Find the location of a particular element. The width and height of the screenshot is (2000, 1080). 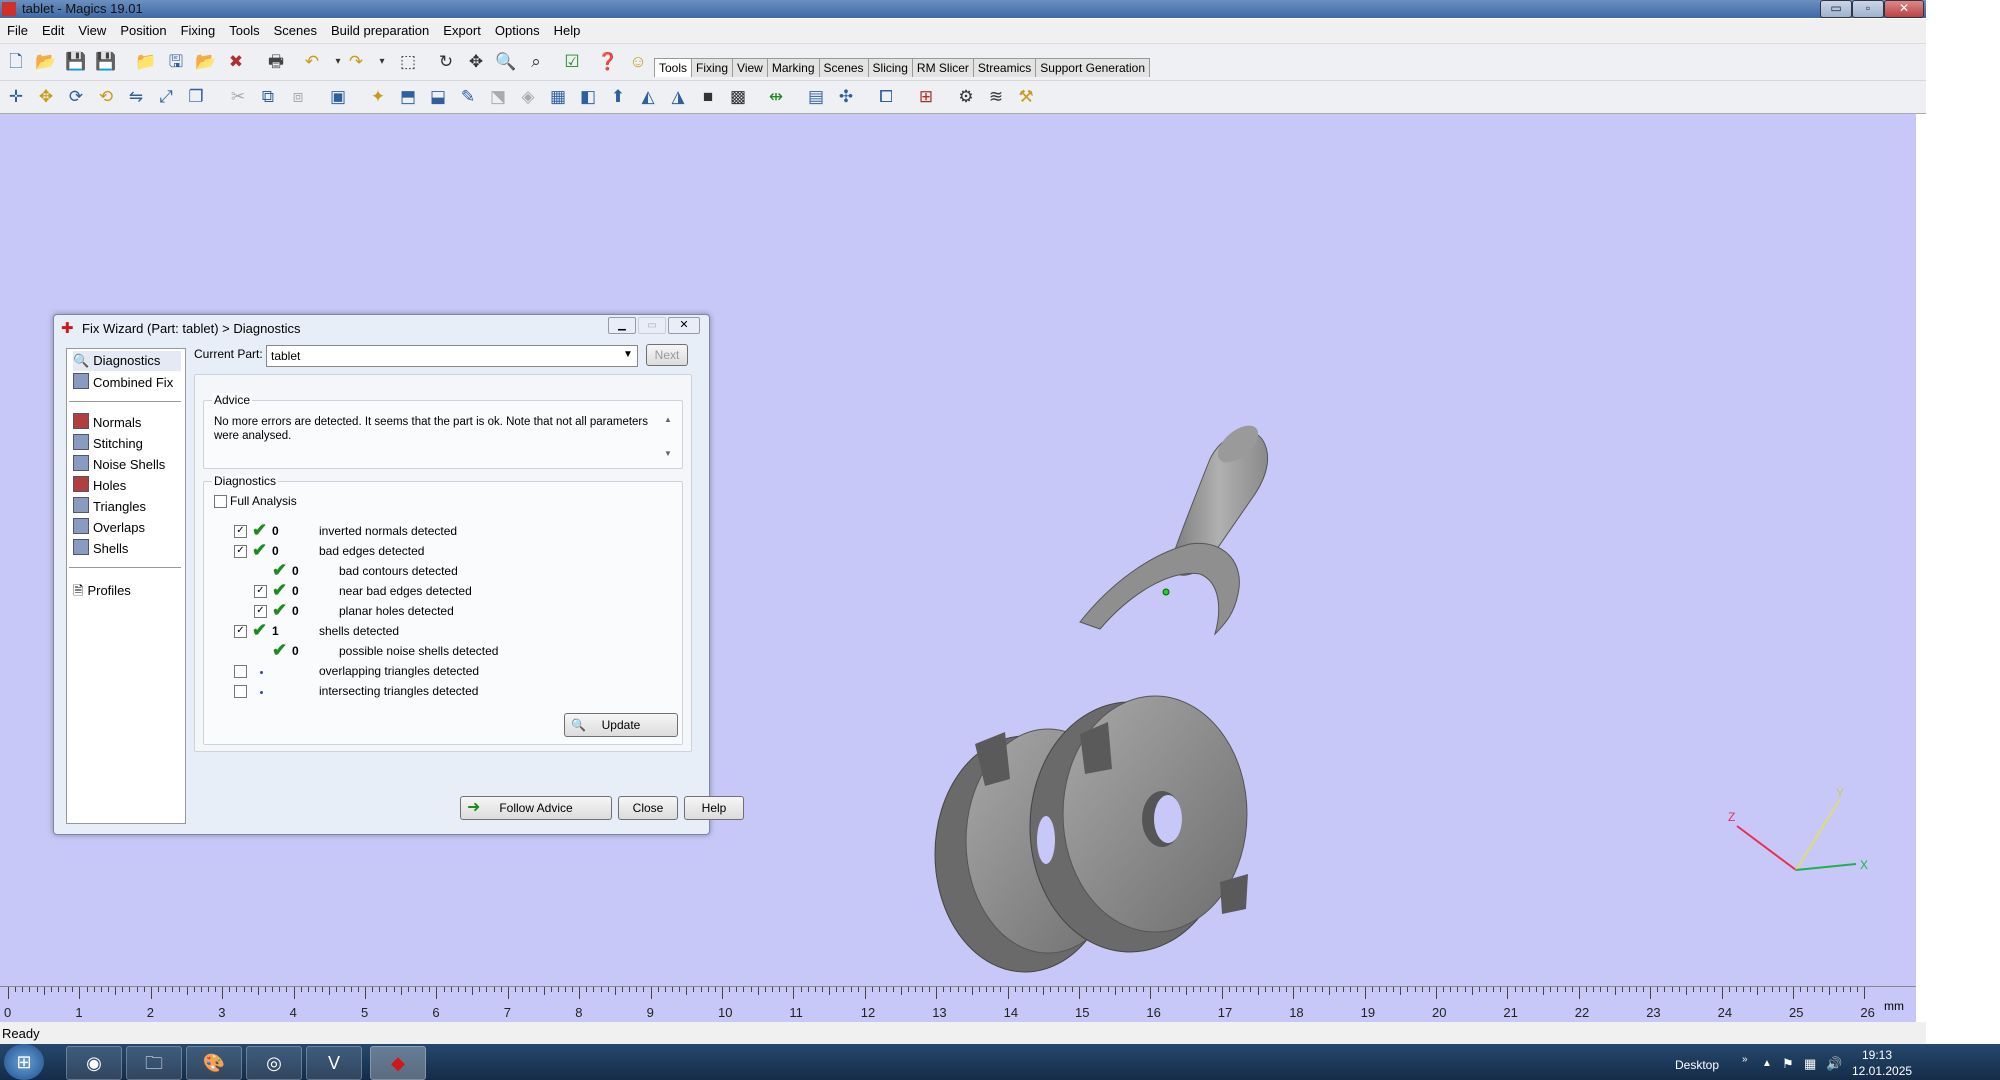

section-tool-icon: ◧ is located at coordinates (588, 97).